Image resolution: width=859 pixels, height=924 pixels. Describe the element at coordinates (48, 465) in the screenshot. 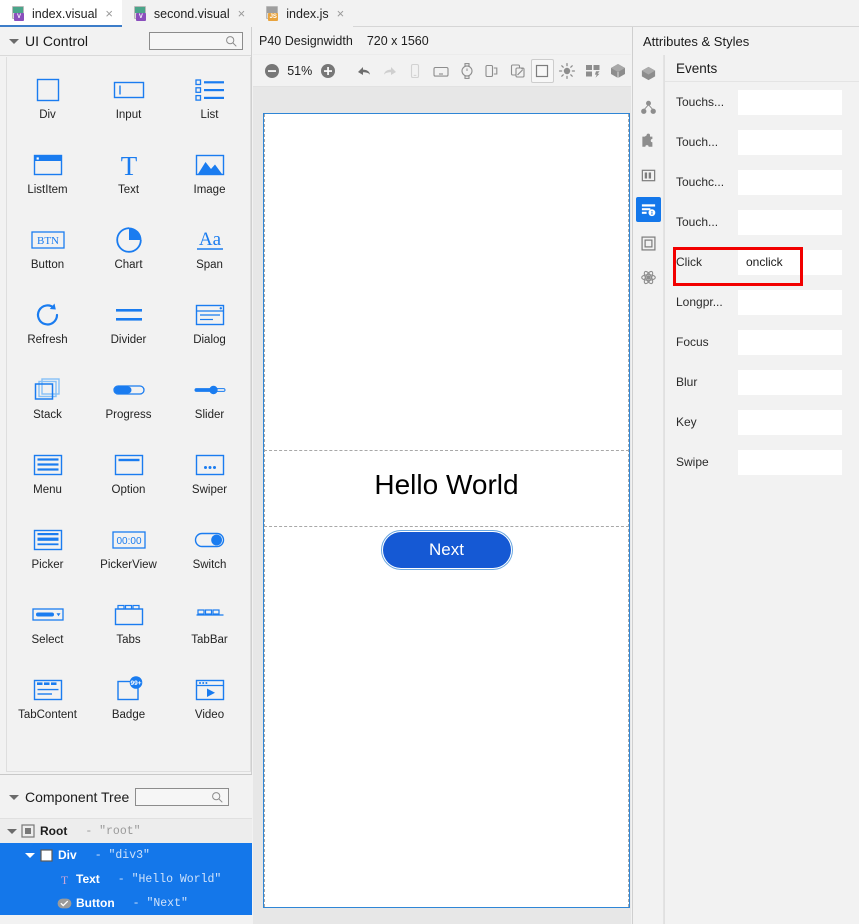

I see `menu-icon` at that location.